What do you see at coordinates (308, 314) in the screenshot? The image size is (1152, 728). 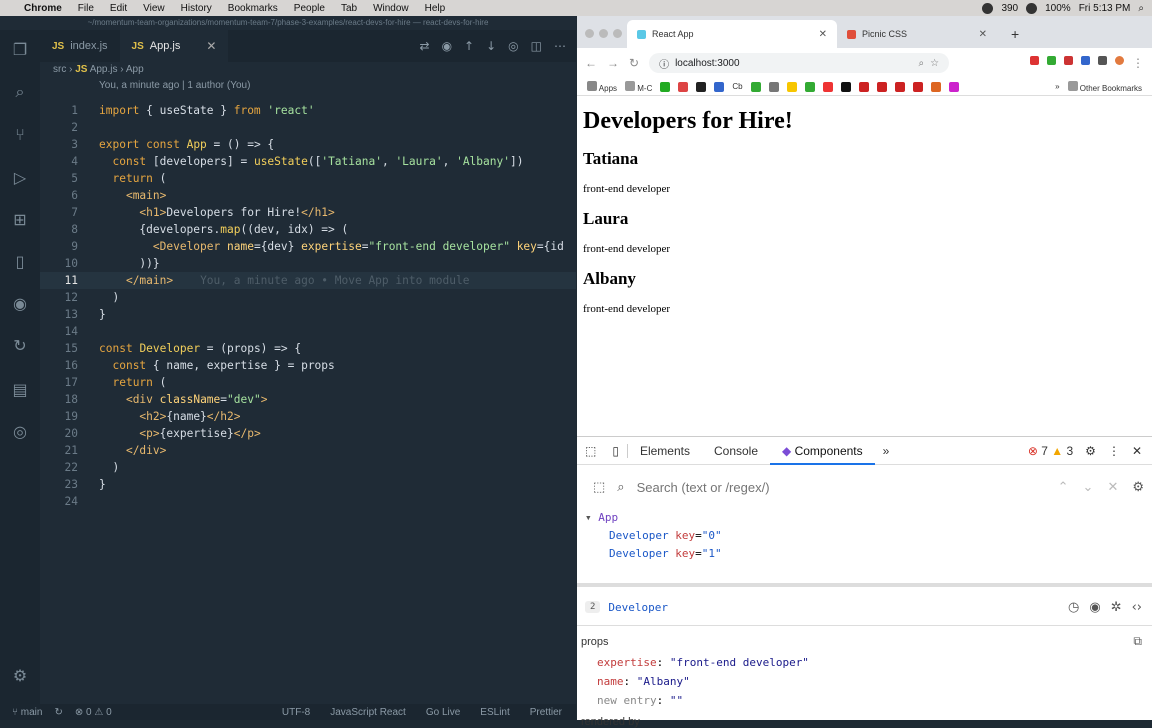 I see `code-line: 13}` at bounding box center [308, 314].